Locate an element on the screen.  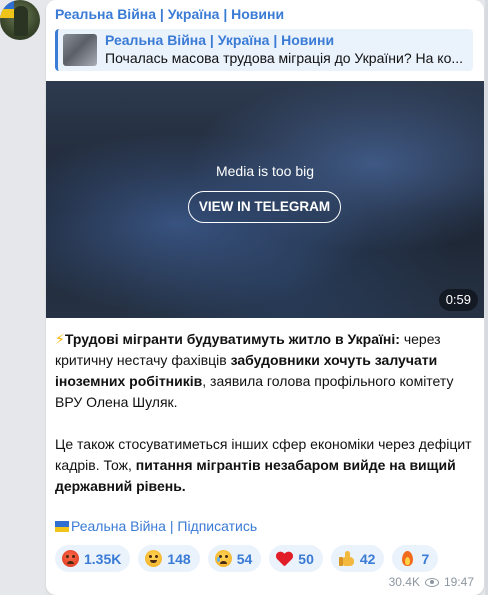
reactions-bar: 1.35K 148 54 50 42 7 is located at coordinates (247, 558).